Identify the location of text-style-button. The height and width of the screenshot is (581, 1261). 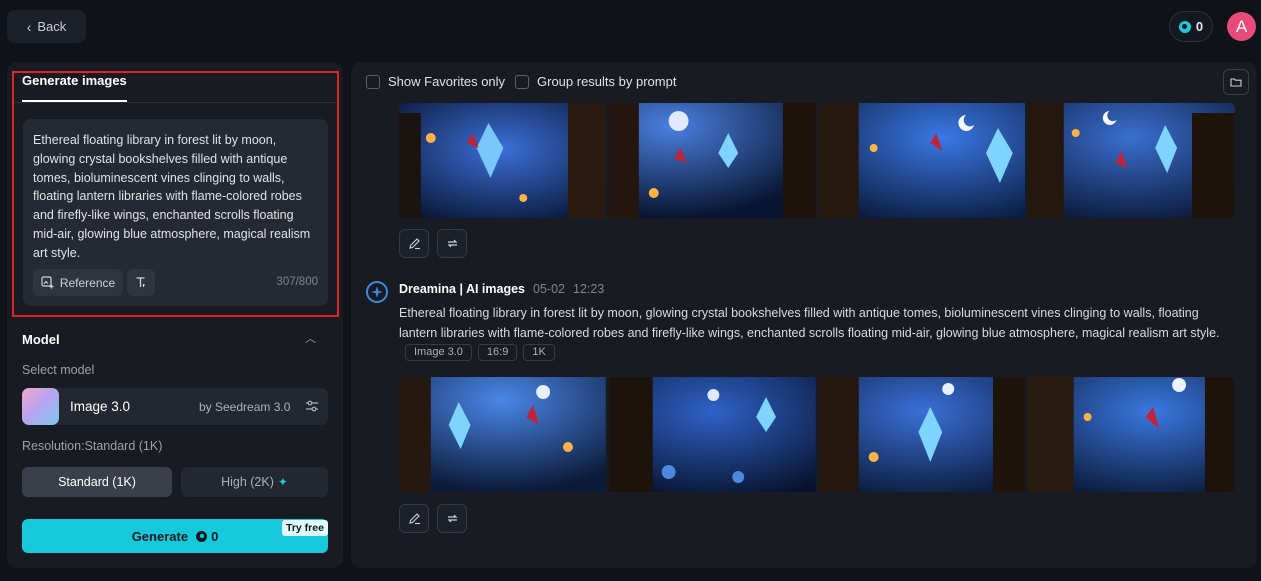
(141, 282).